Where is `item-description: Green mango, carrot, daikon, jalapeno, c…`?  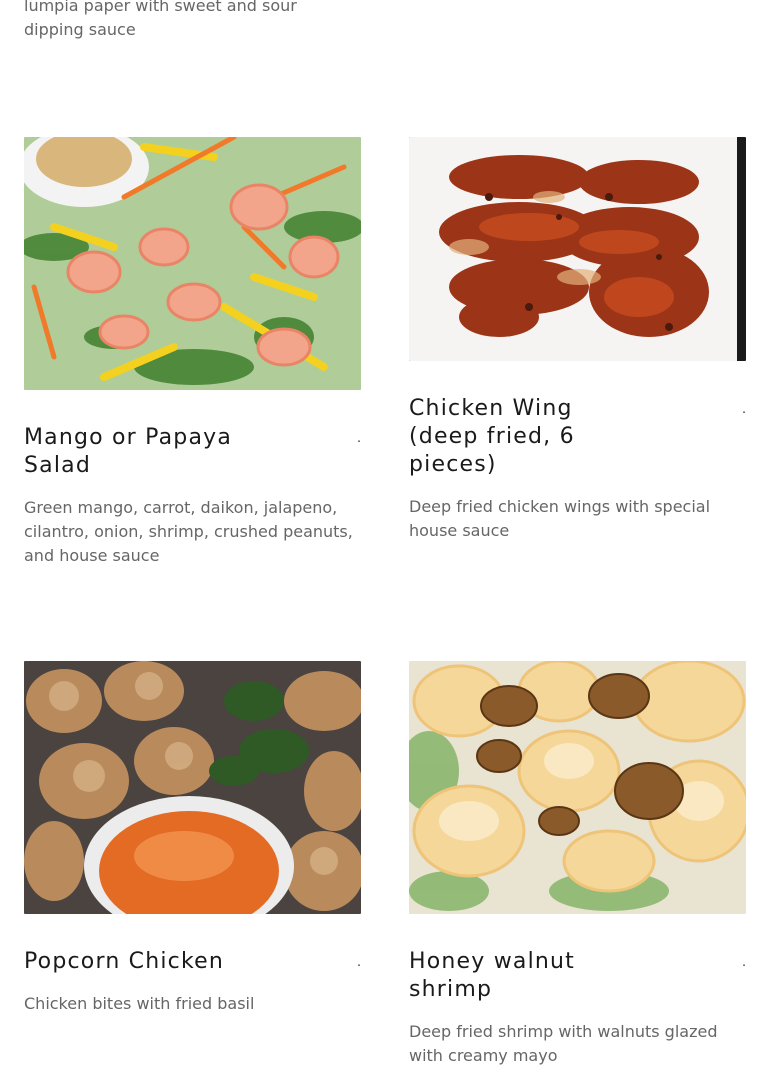
item-description: Green mango, carrot, daikon, jalapeno, c… is located at coordinates (188, 531).